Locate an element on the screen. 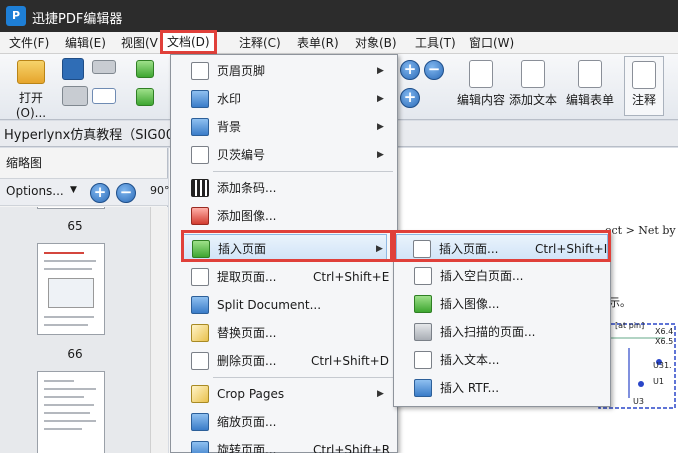 The width and height of the screenshot is (678, 453). menu-item-delete-page: 删除页面... Ctrl+Shift+D is located at coordinates (284, 361).